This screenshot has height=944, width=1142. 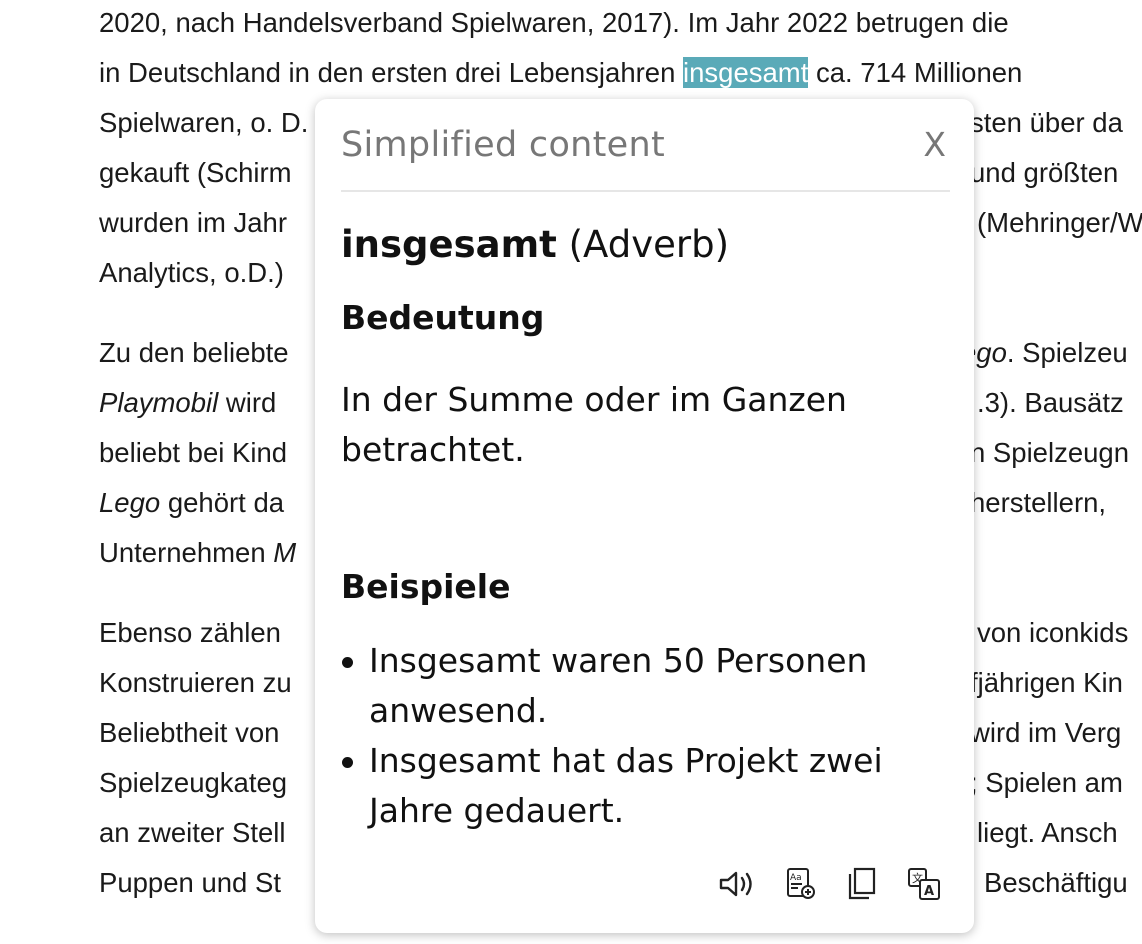 I want to click on meaning-heading: Bedeutung, so click(x=443, y=317).